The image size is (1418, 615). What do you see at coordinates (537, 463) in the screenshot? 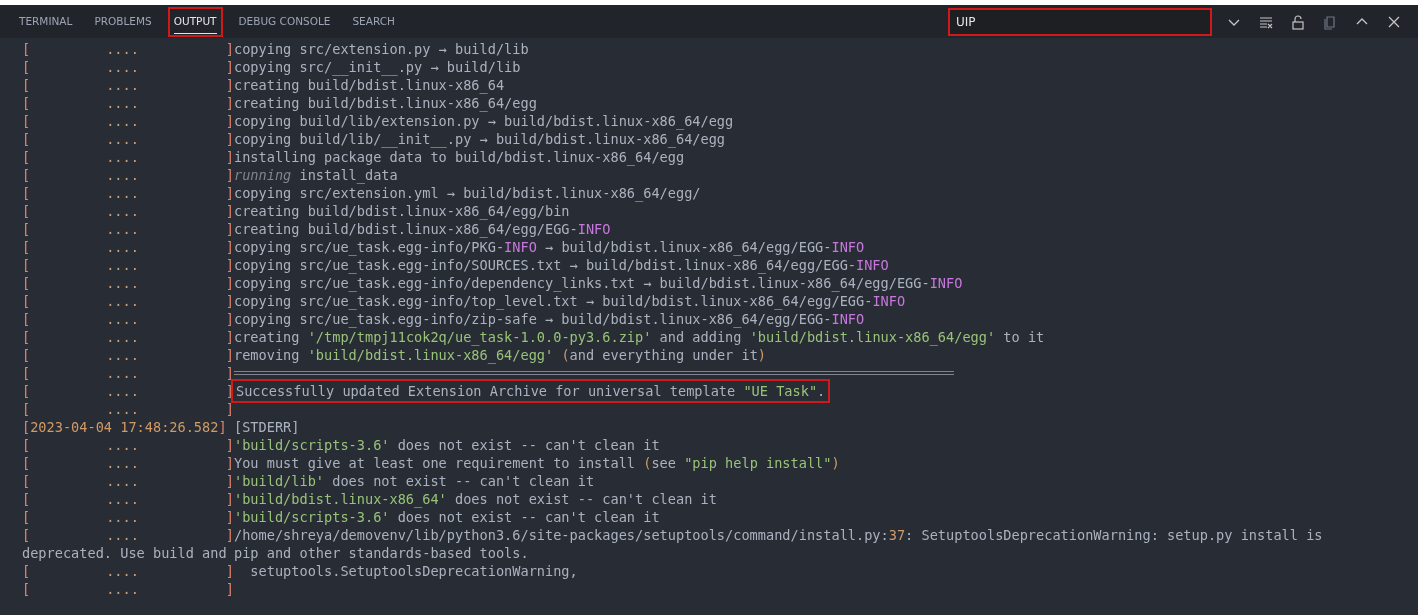
I see `log-message: You must give at least one requirement to install (see "pip help install")` at bounding box center [537, 463].